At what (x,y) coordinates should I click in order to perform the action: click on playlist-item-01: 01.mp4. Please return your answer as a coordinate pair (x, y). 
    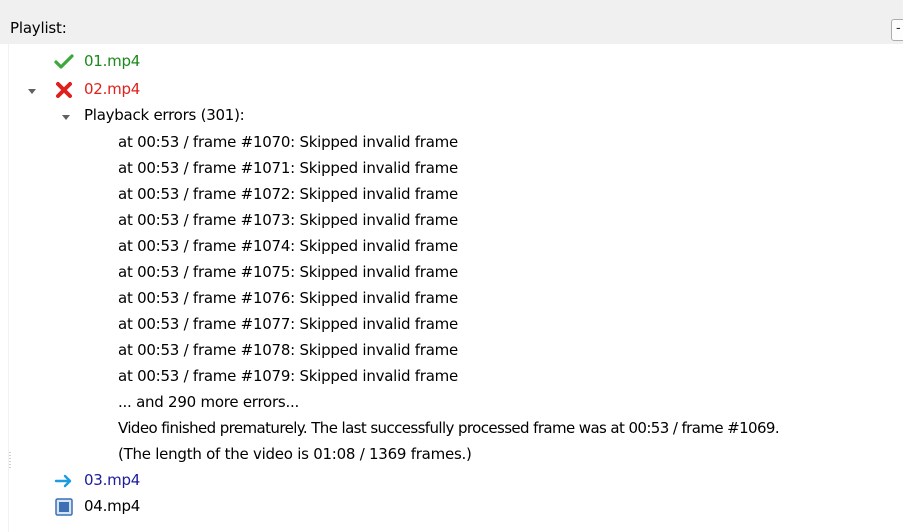
    Looking at the image, I should click on (112, 61).